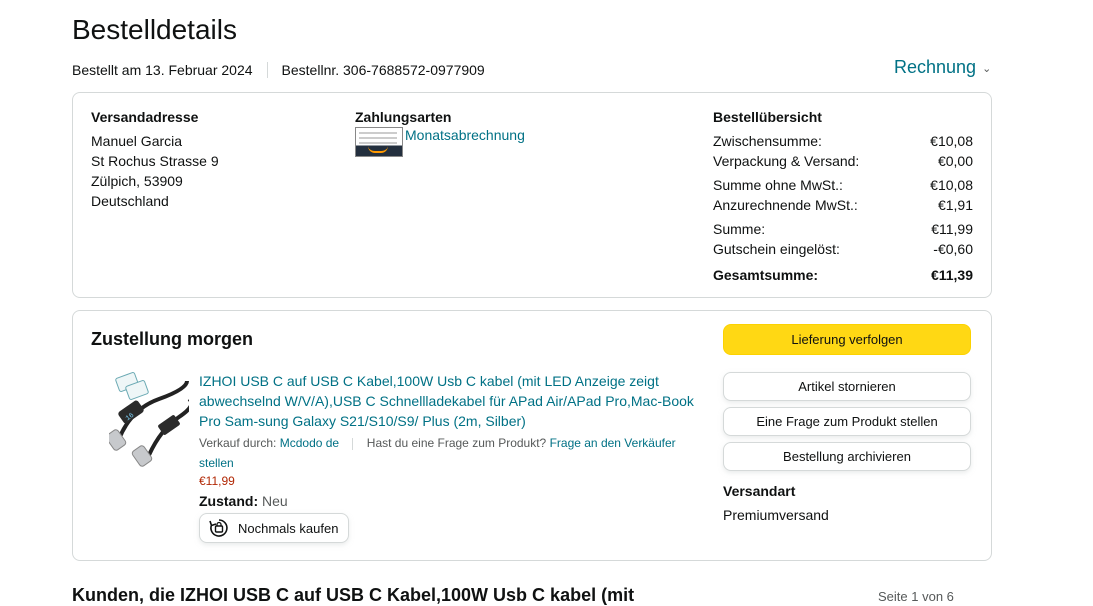 The height and width of the screenshot is (606, 1093). What do you see at coordinates (172, 339) in the screenshot?
I see `delivery-heading: Zustellung morgen` at bounding box center [172, 339].